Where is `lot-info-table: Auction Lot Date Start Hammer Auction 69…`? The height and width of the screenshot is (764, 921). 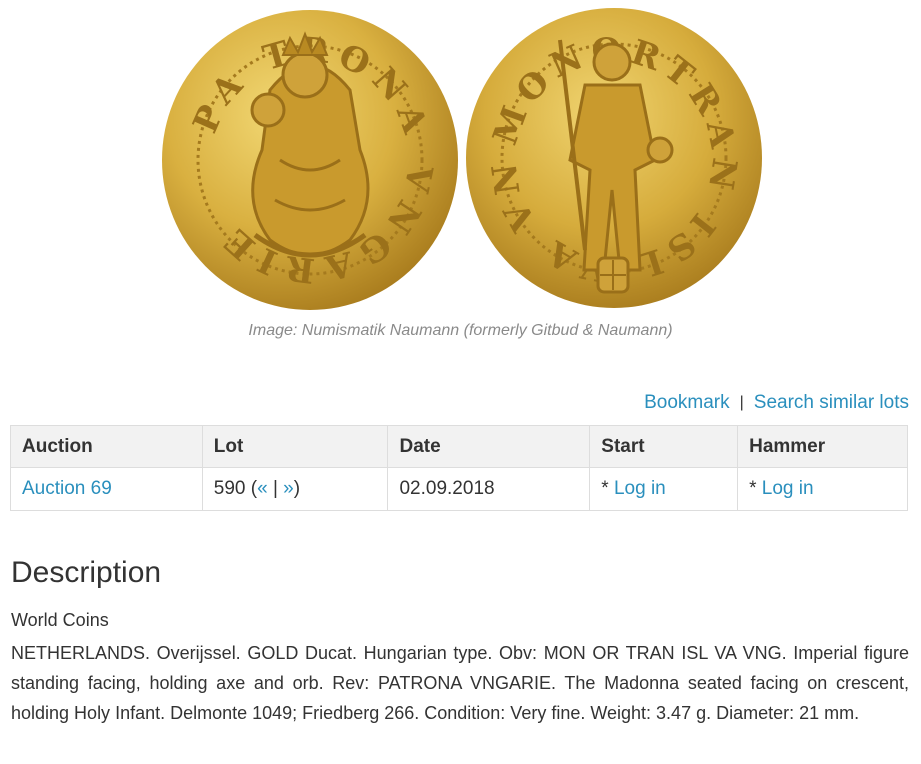
lot-info-table: Auction Lot Date Start Hammer Auction 69… is located at coordinates (459, 468).